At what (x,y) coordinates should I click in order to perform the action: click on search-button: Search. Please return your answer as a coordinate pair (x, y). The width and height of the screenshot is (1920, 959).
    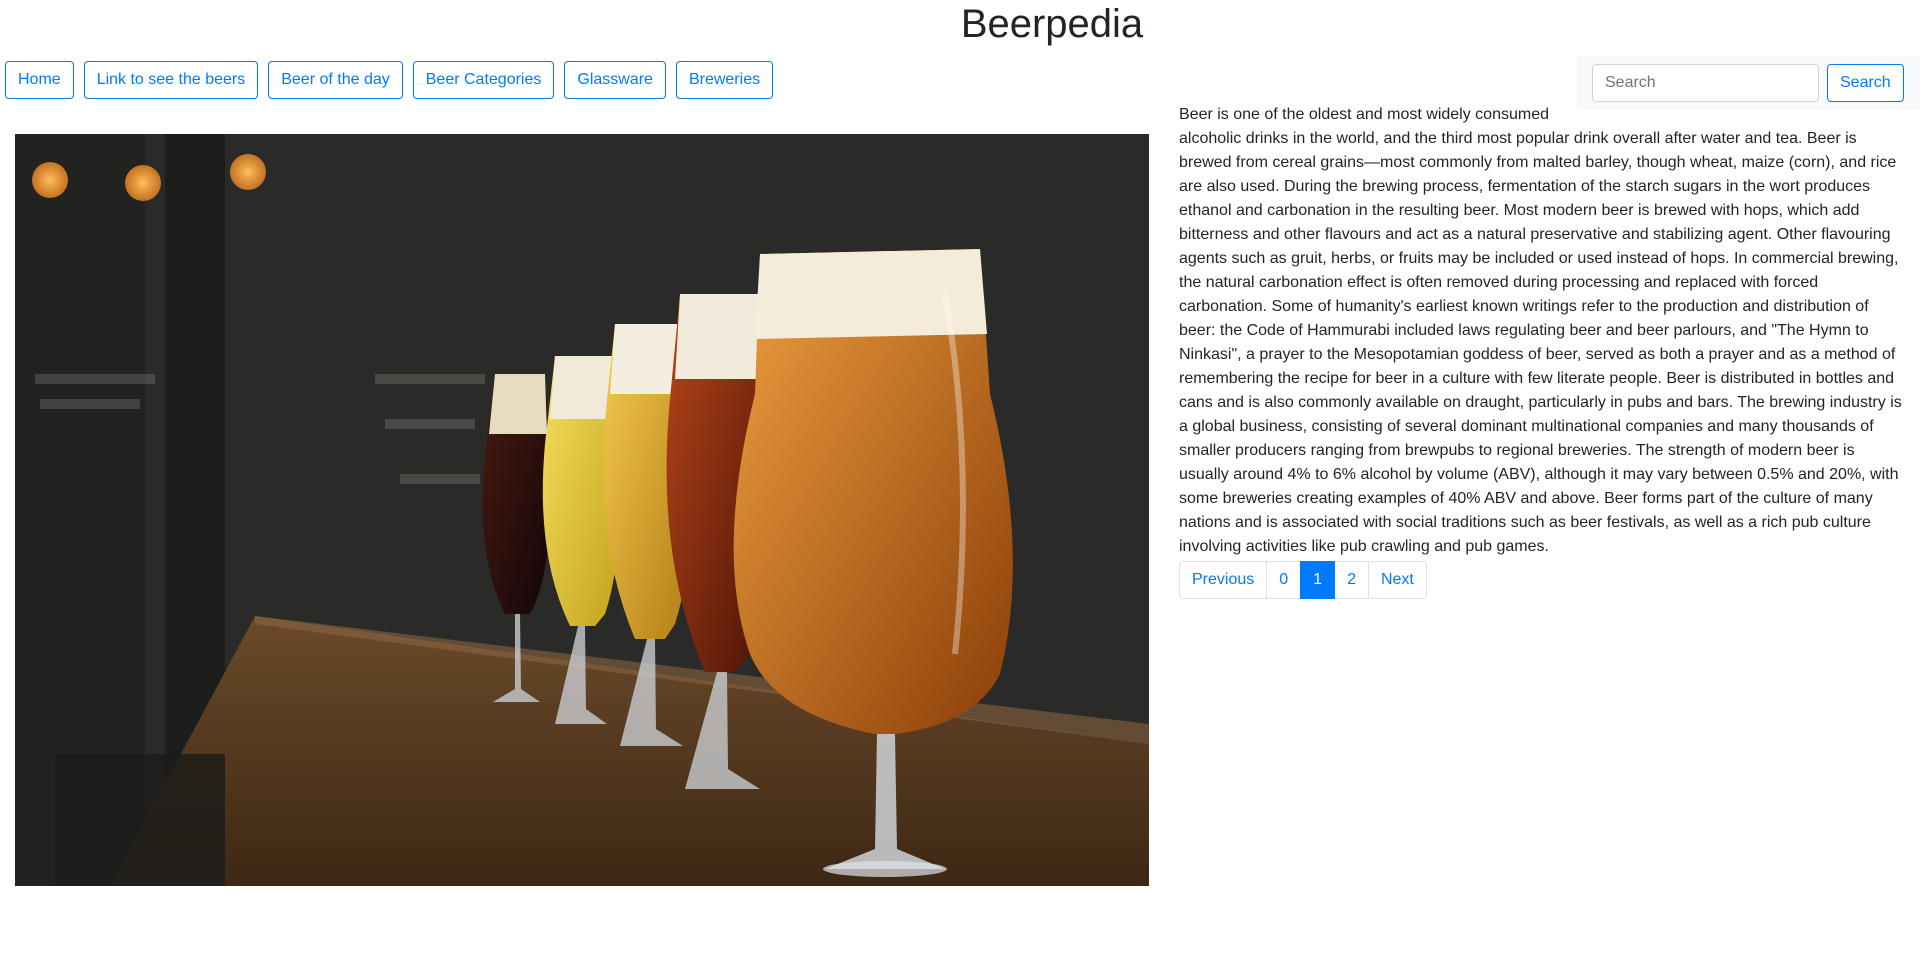
    Looking at the image, I should click on (1865, 83).